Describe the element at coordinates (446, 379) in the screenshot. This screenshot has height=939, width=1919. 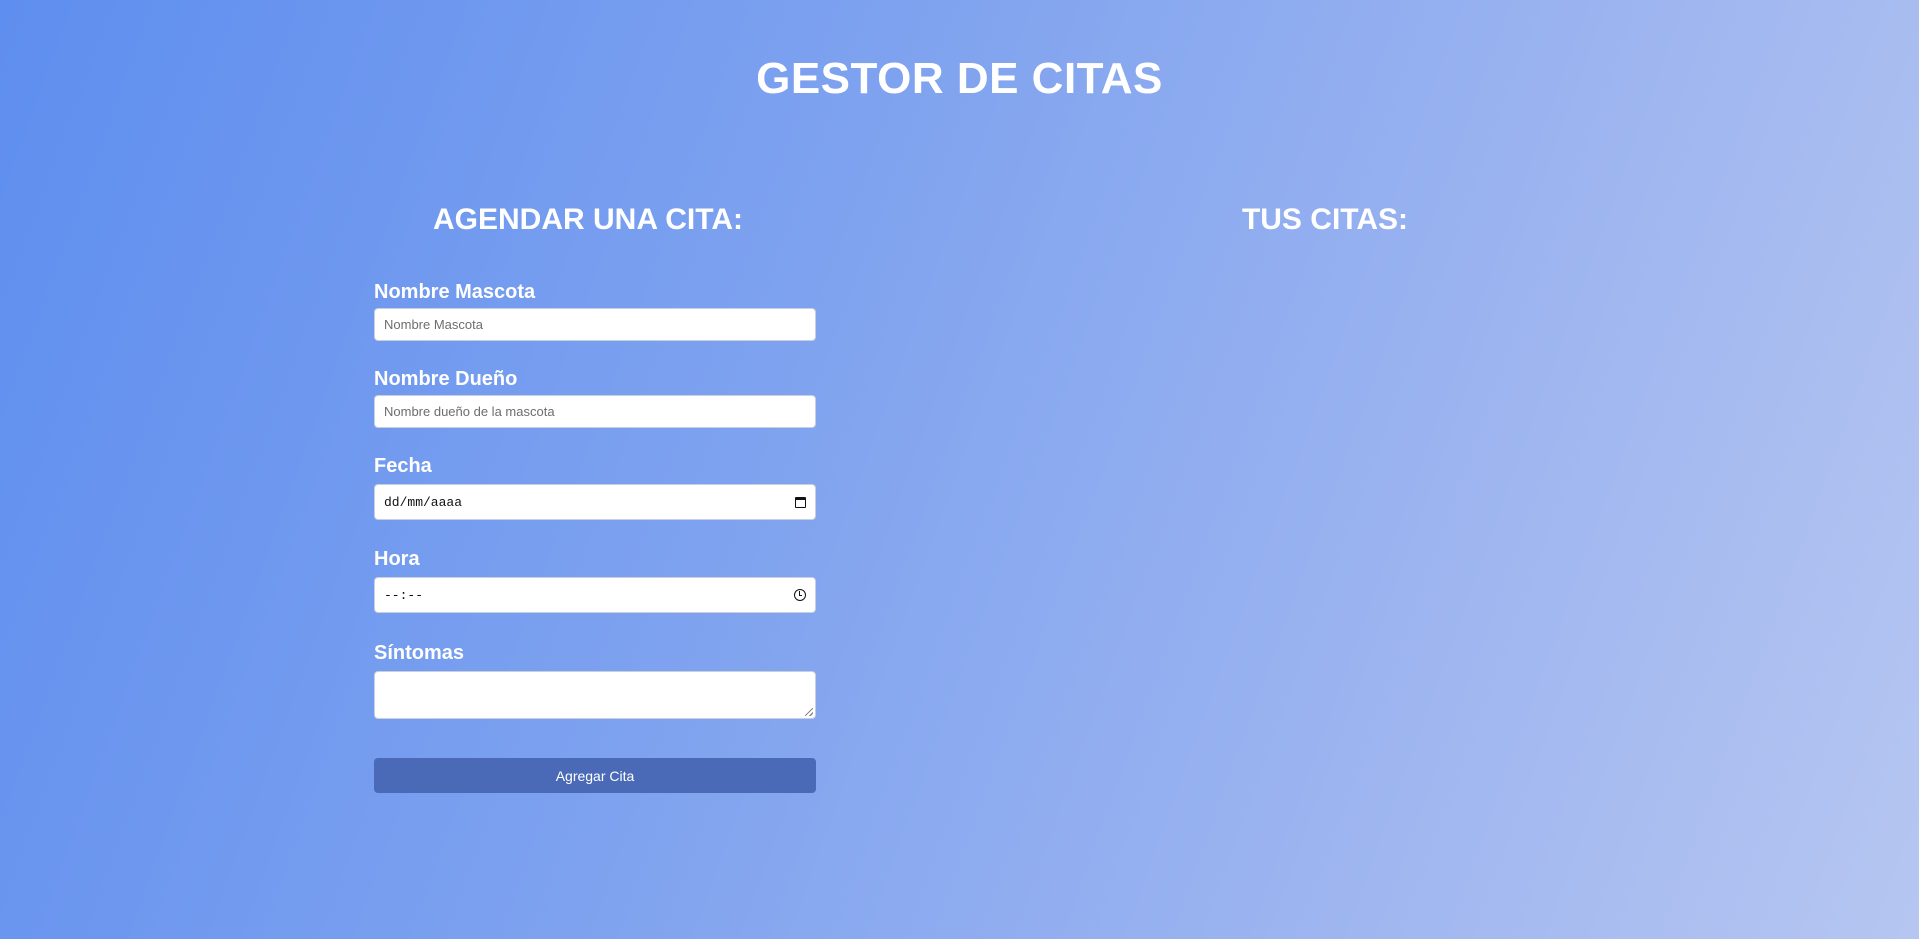
I see `owner-name-label: Nombre Dueño` at that location.